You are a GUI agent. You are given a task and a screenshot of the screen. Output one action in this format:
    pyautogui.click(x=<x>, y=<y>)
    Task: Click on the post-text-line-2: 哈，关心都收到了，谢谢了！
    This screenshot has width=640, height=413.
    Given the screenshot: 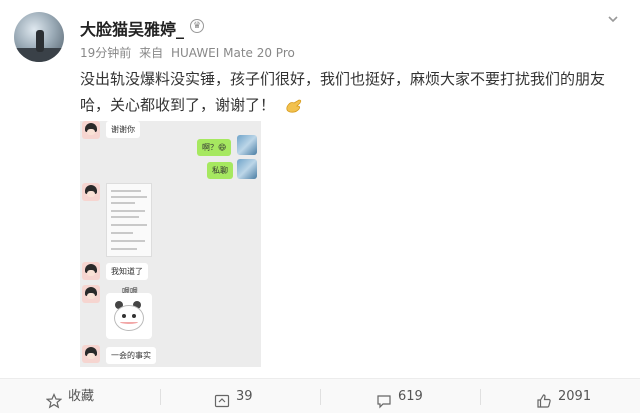 What is the action you would take?
    pyautogui.click(x=353, y=105)
    